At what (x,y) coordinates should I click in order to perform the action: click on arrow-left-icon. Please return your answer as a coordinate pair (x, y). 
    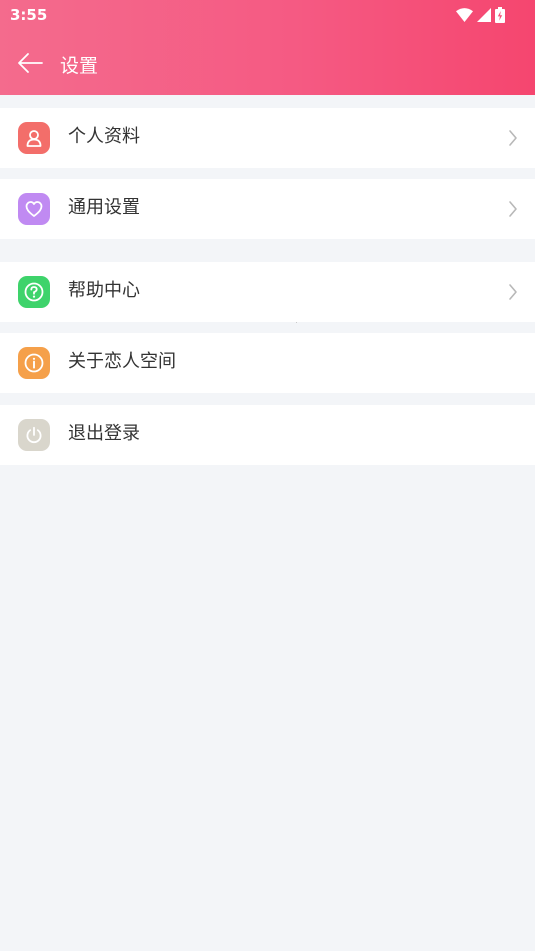
    Looking at the image, I should click on (30, 63).